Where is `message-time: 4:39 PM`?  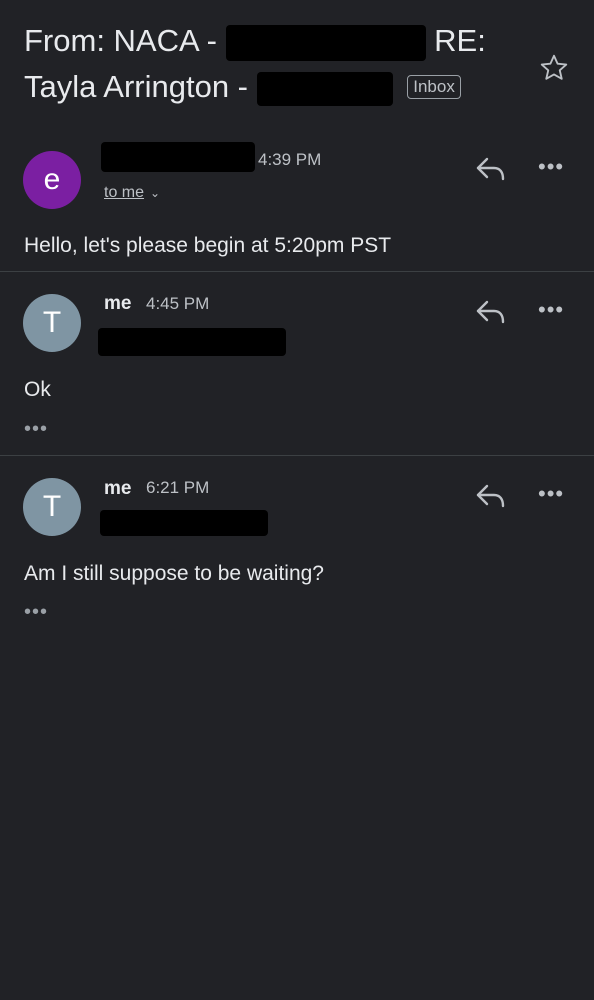 message-time: 4:39 PM is located at coordinates (290, 159).